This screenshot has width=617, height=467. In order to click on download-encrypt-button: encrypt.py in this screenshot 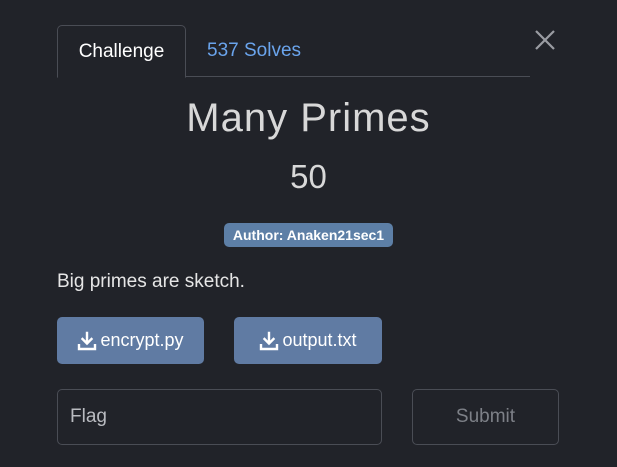, I will do `click(130, 340)`.